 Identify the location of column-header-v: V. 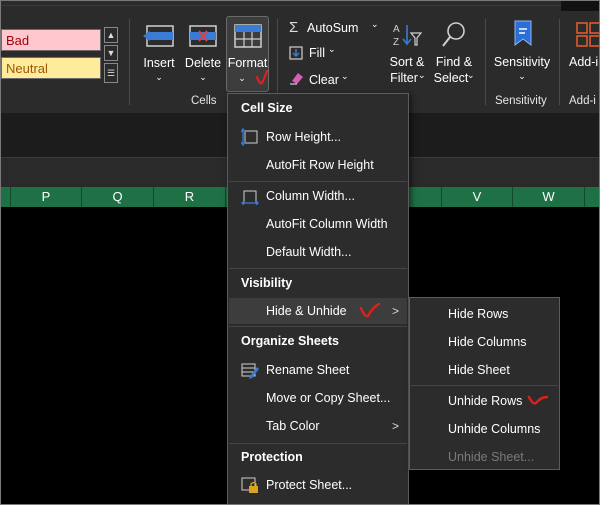
(477, 197).